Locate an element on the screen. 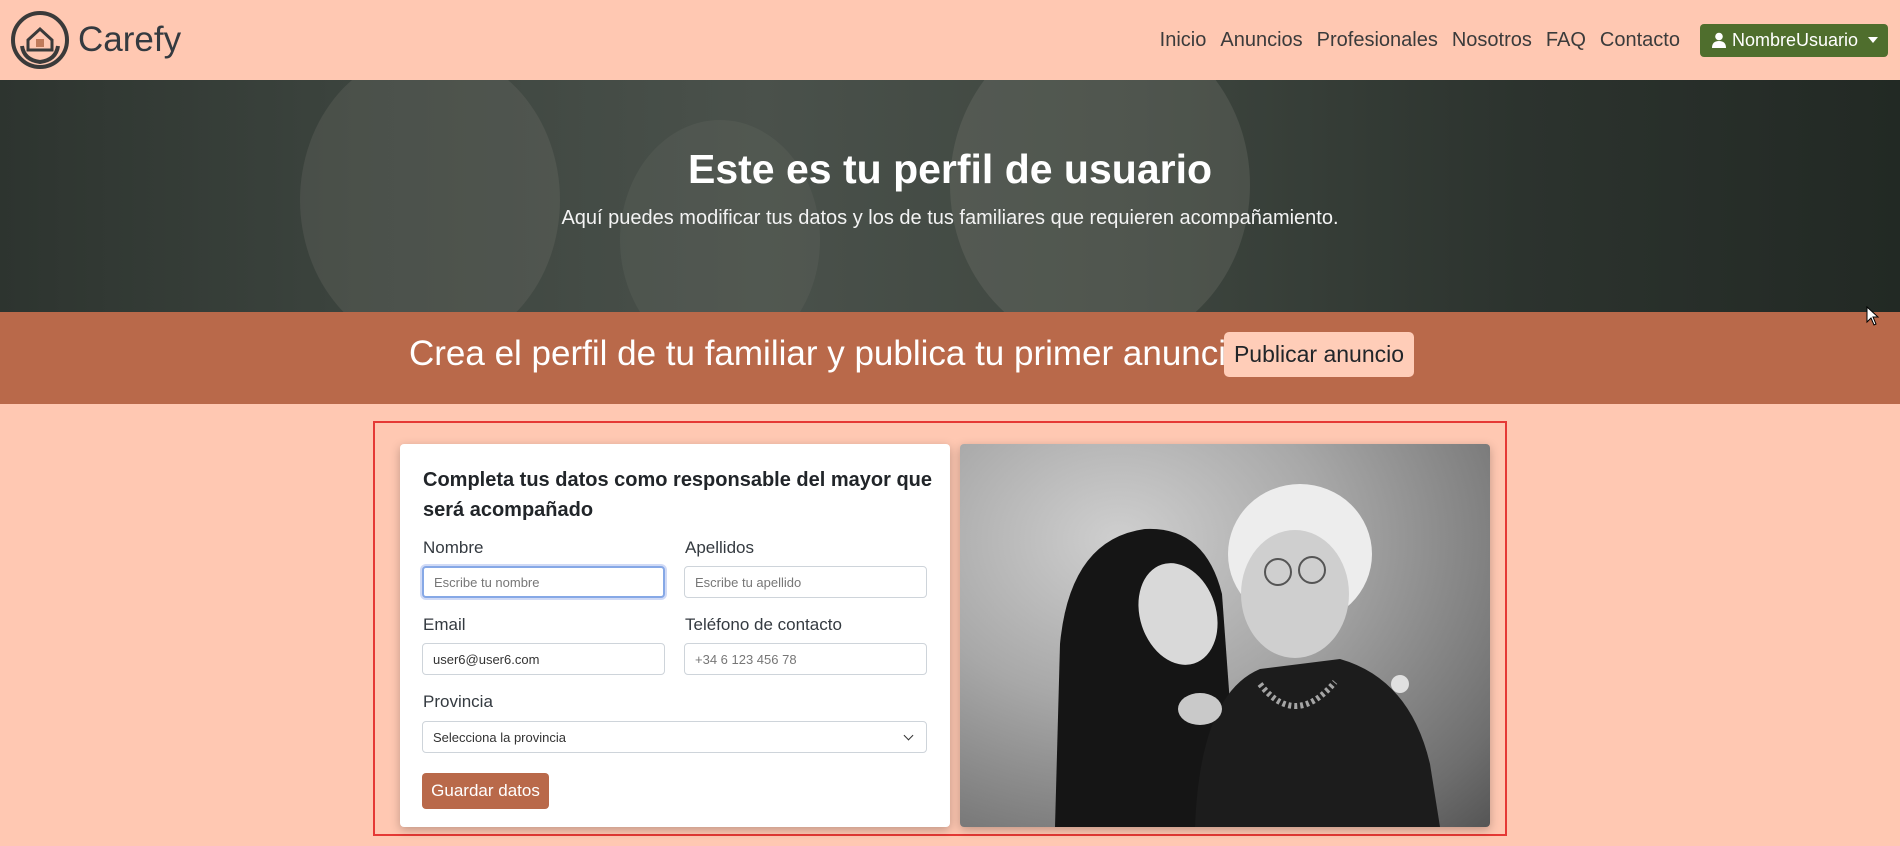  apellidos-input is located at coordinates (805, 582).